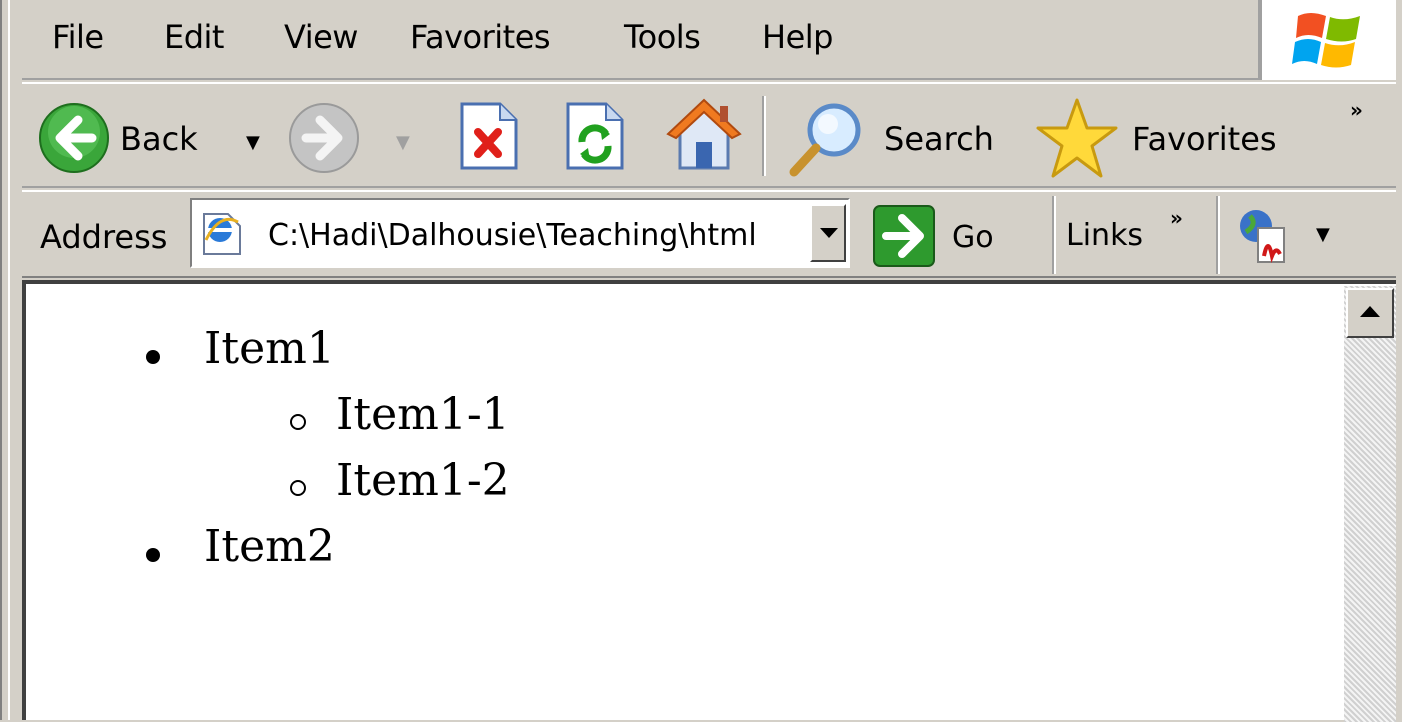 This screenshot has height=722, width=1402. Describe the element at coordinates (1370, 313) in the screenshot. I see `scroll-up-arrow-icon` at that location.